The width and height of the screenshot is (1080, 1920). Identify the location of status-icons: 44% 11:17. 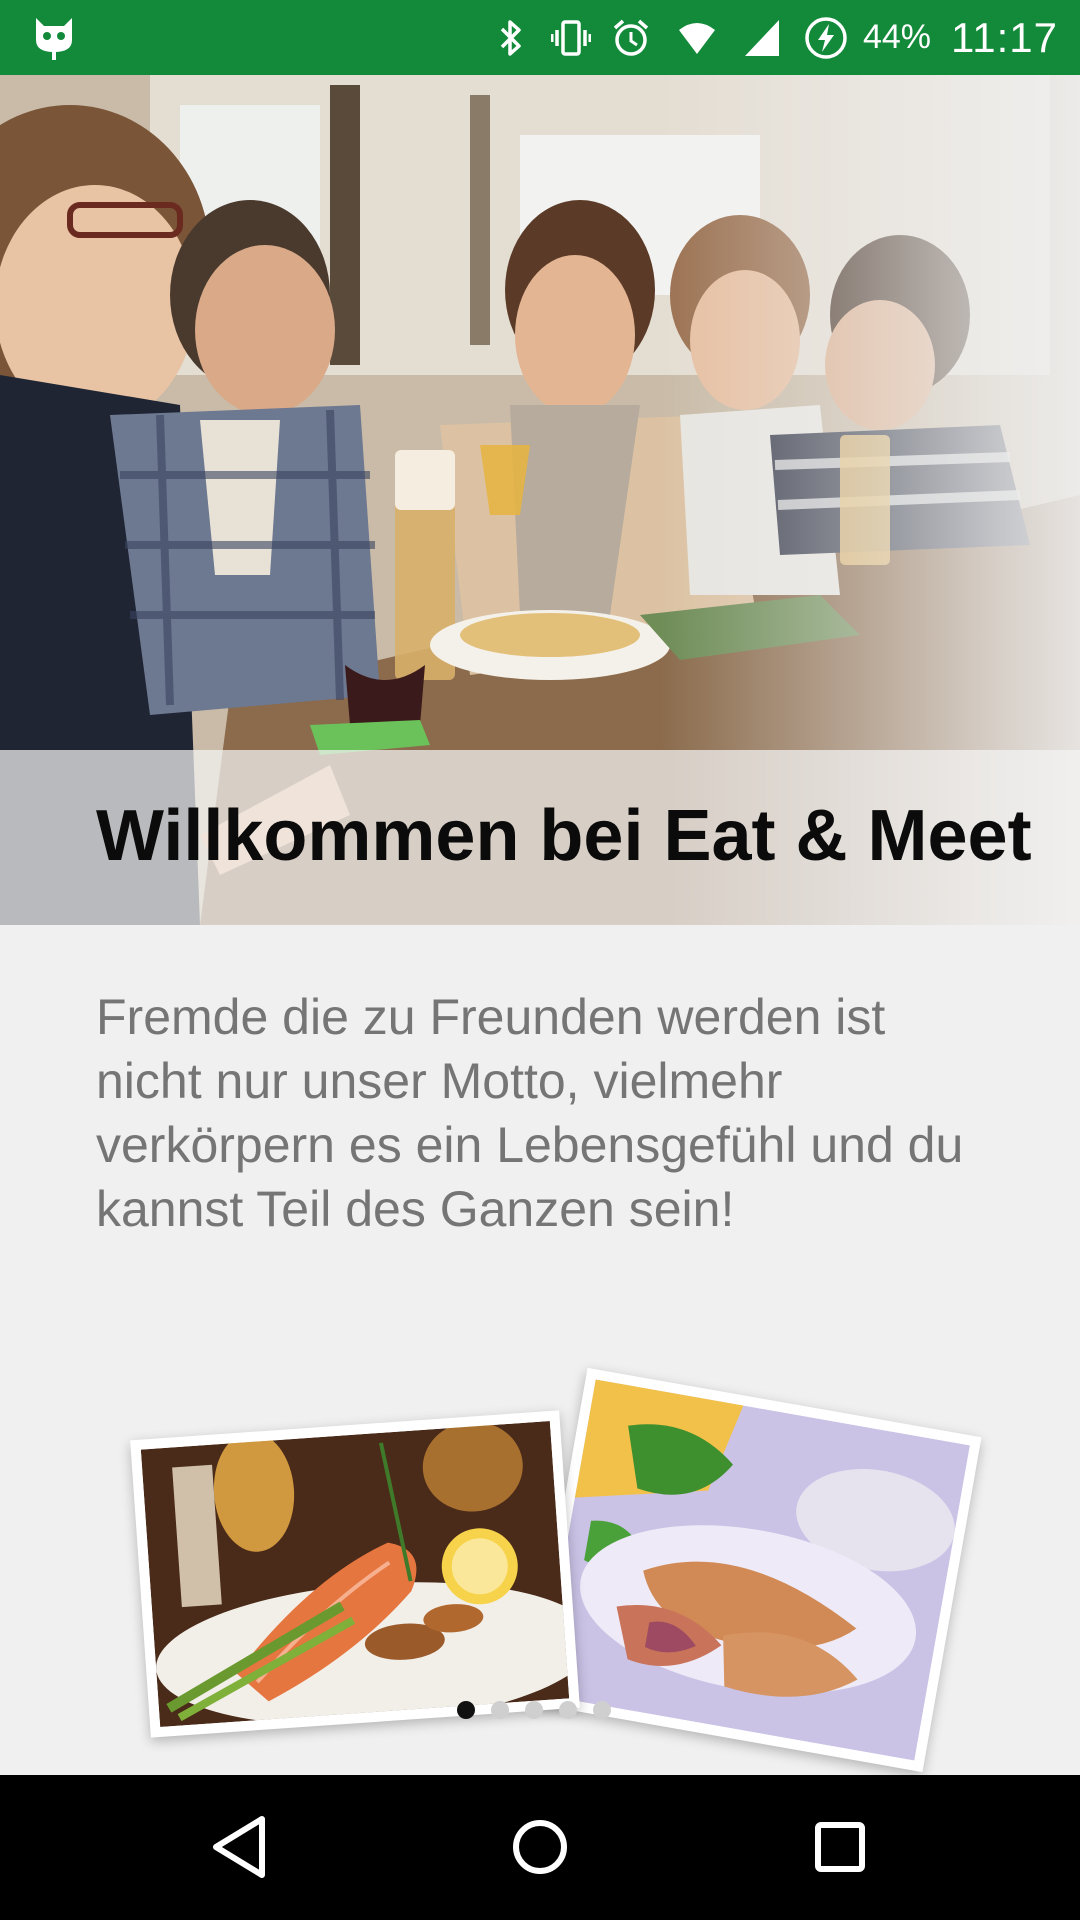
(774, 37).